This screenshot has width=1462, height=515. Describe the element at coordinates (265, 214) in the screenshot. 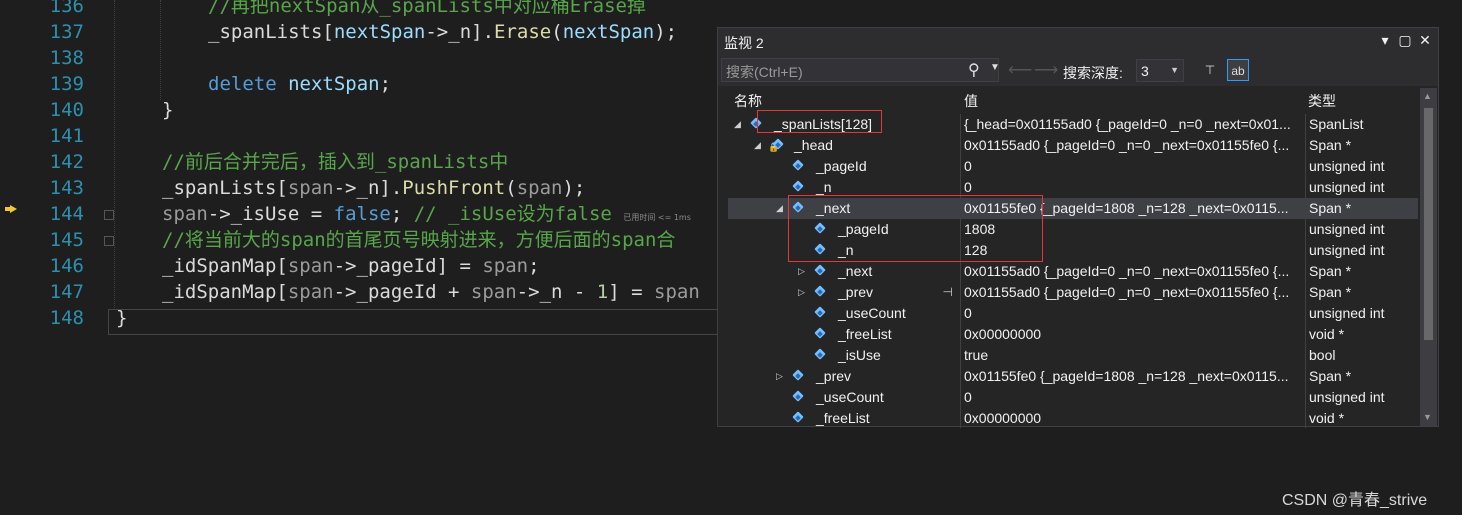

I see `identifier: _isUse` at that location.